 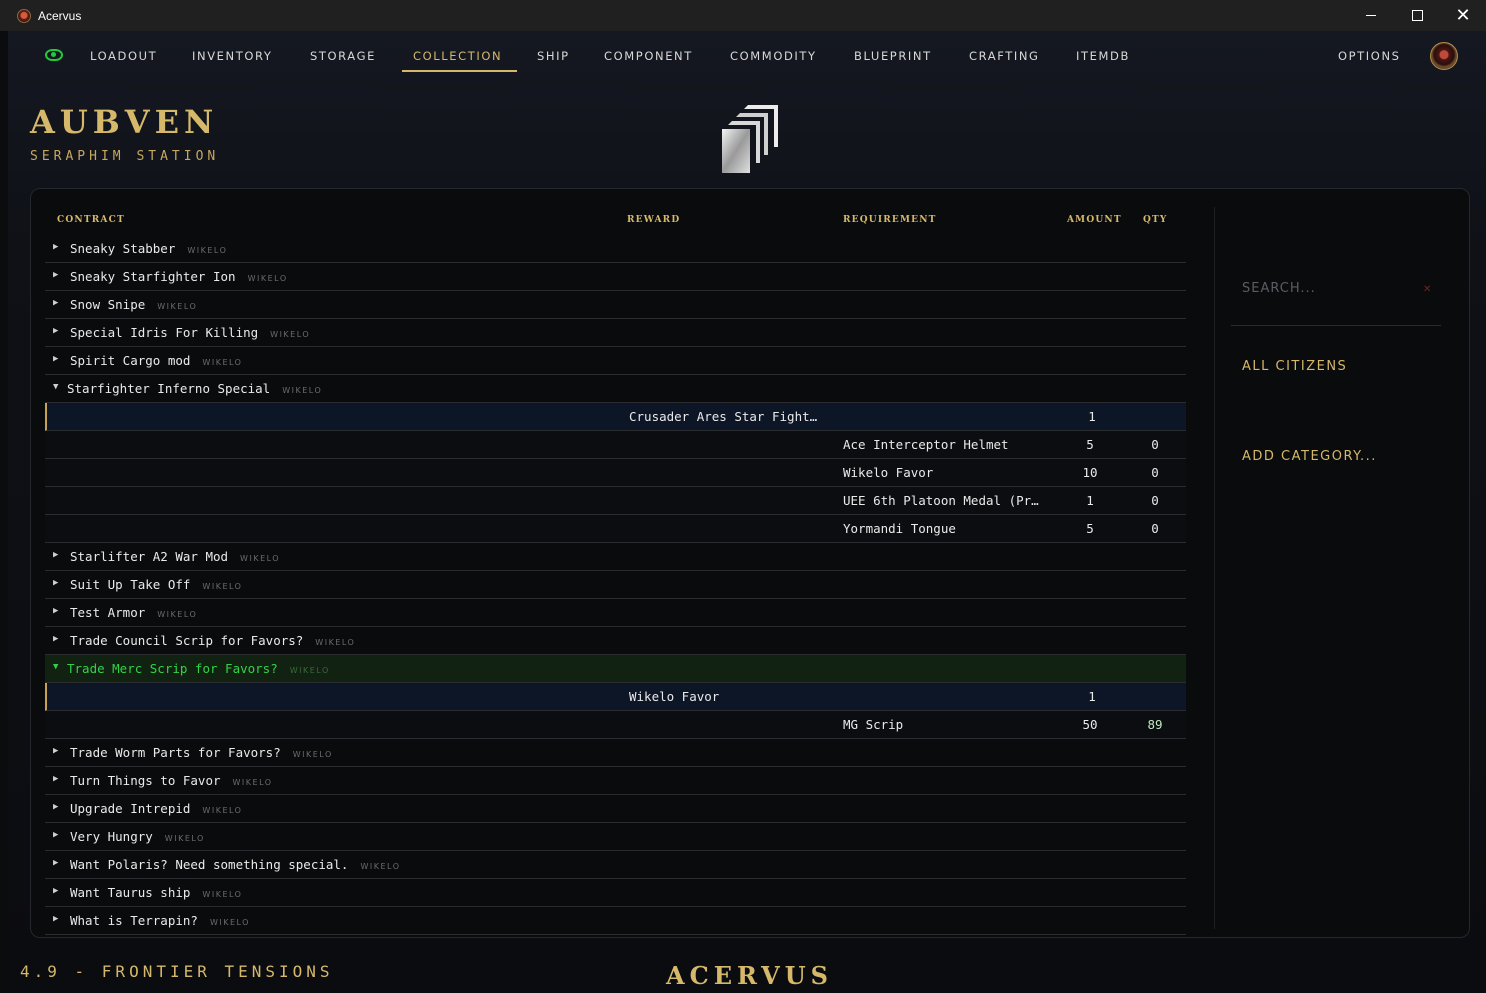 What do you see at coordinates (615, 277) in the screenshot?
I see `contract-row: ▶ Sneaky Starfighter Ion WIKELO` at bounding box center [615, 277].